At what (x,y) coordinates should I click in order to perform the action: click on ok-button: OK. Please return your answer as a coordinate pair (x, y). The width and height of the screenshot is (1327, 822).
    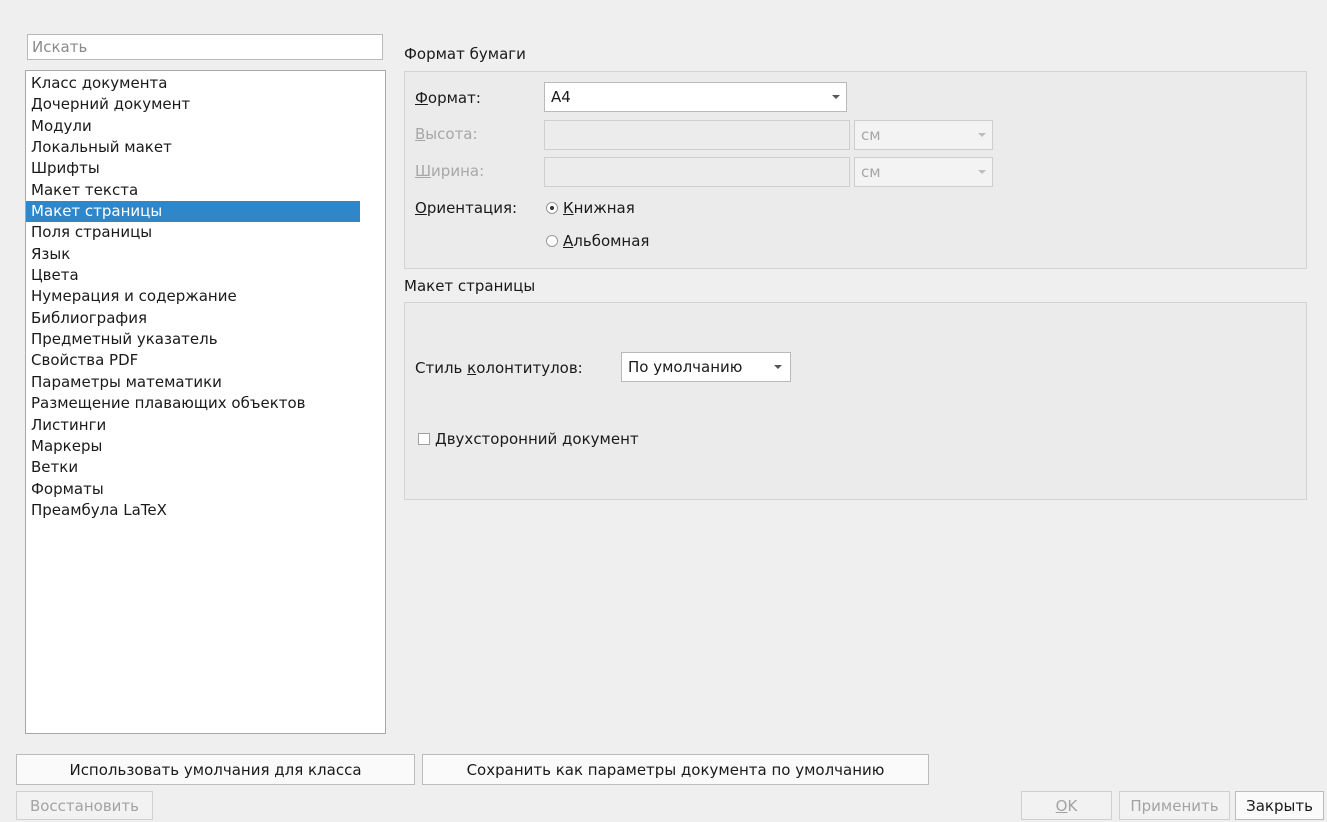
    Looking at the image, I should click on (1066, 805).